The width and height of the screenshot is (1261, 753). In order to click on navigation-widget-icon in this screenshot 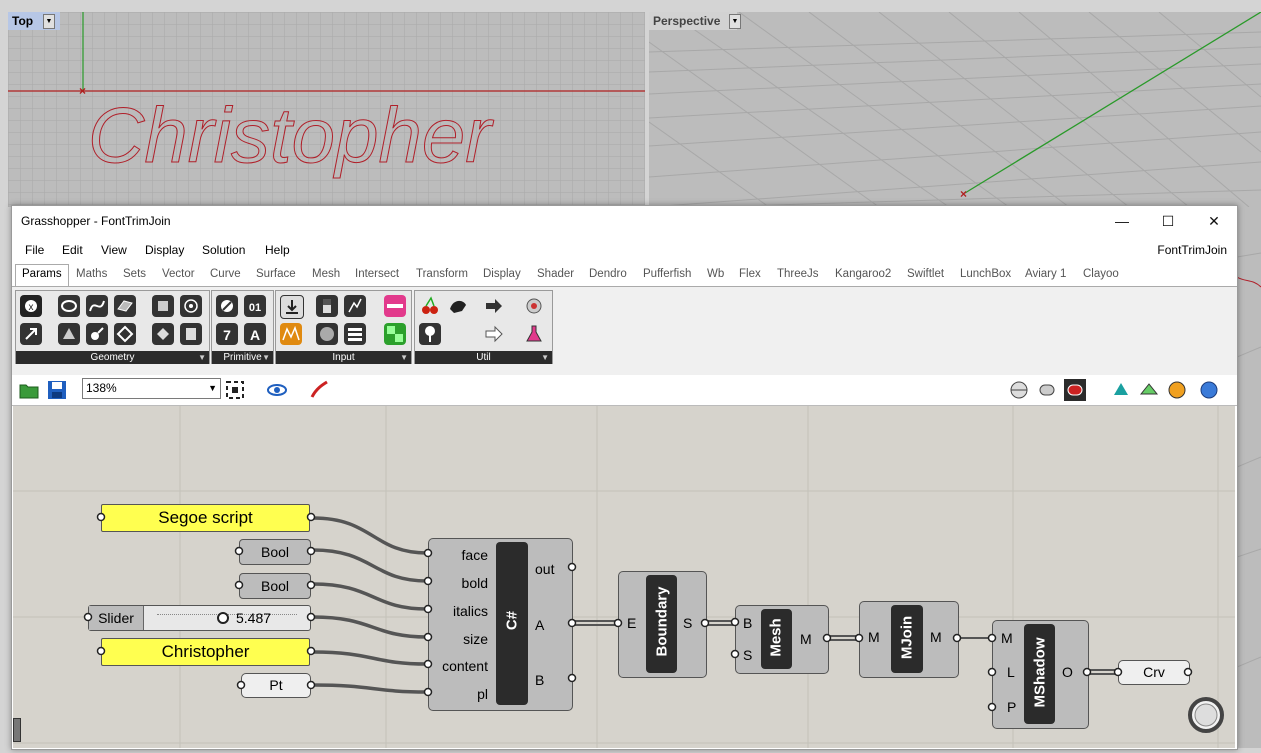, I will do `click(1206, 715)`.